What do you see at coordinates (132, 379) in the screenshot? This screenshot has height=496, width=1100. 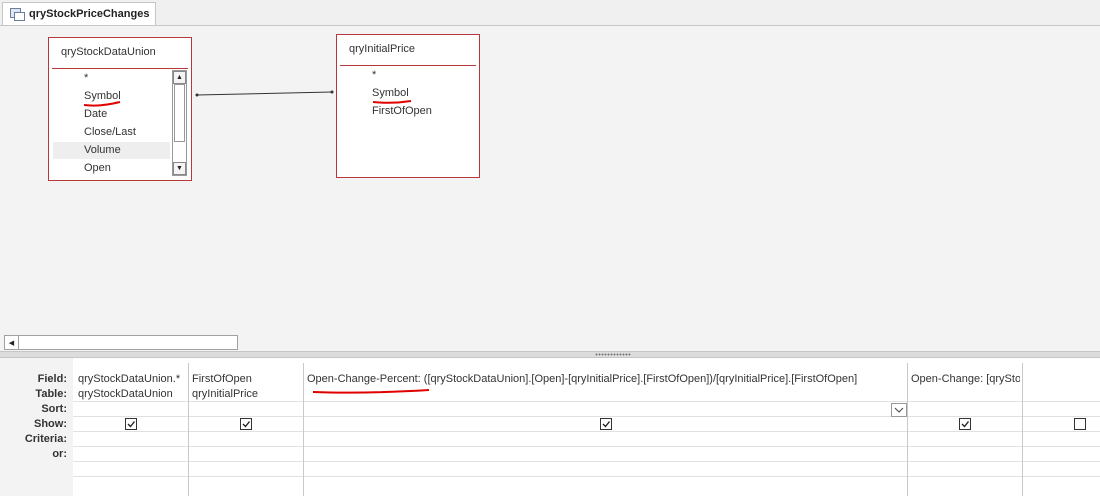 I see `grid-field-cell: qryStockDataUnion.*` at bounding box center [132, 379].